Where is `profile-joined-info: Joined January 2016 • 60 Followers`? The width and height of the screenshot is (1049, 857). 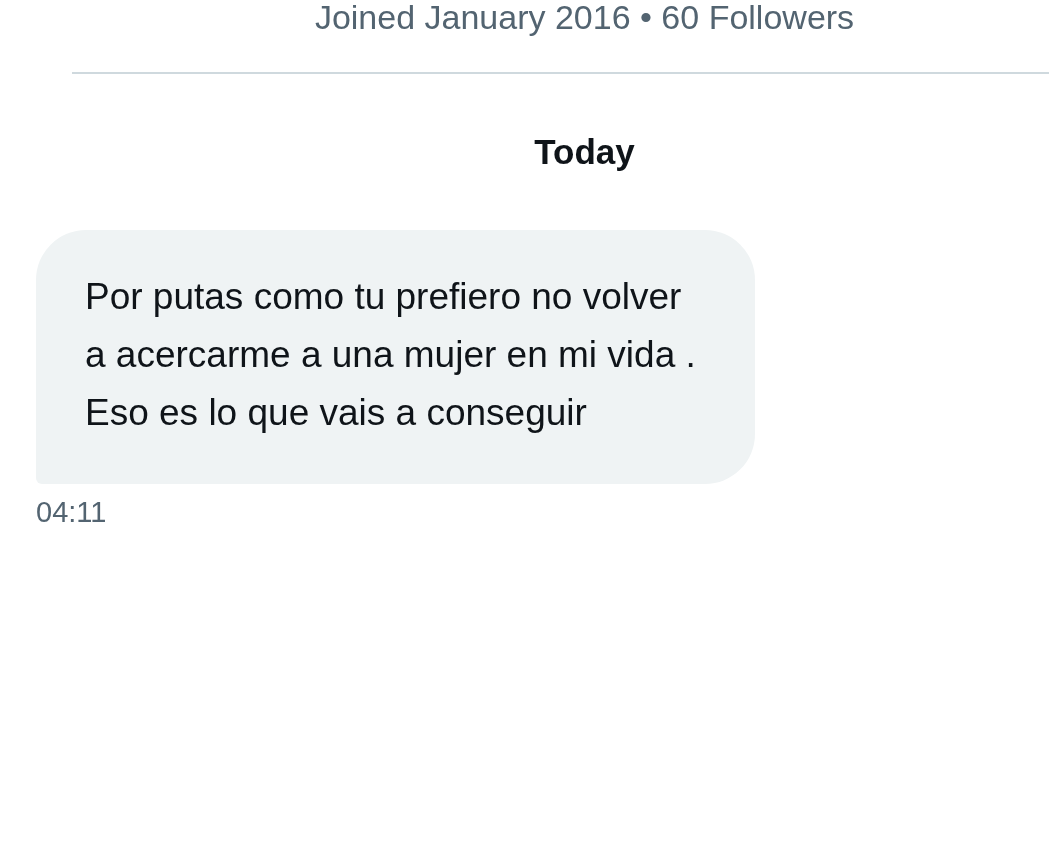
profile-joined-info: Joined January 2016 • 60 Followers is located at coordinates (584, 17).